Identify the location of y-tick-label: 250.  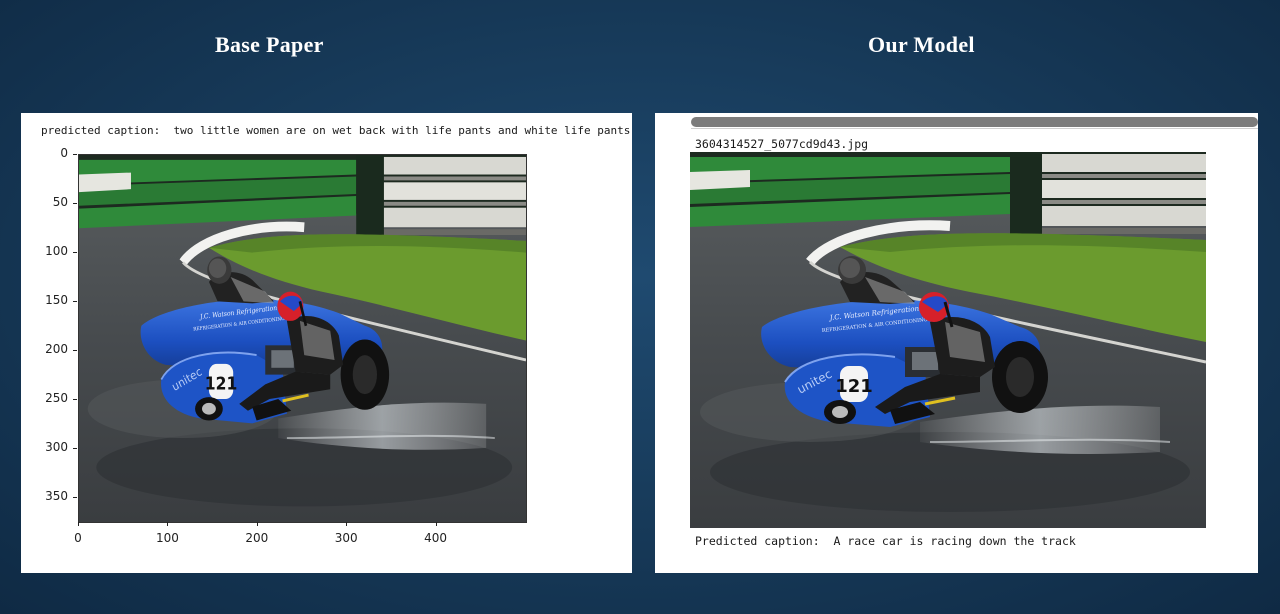
(56, 397).